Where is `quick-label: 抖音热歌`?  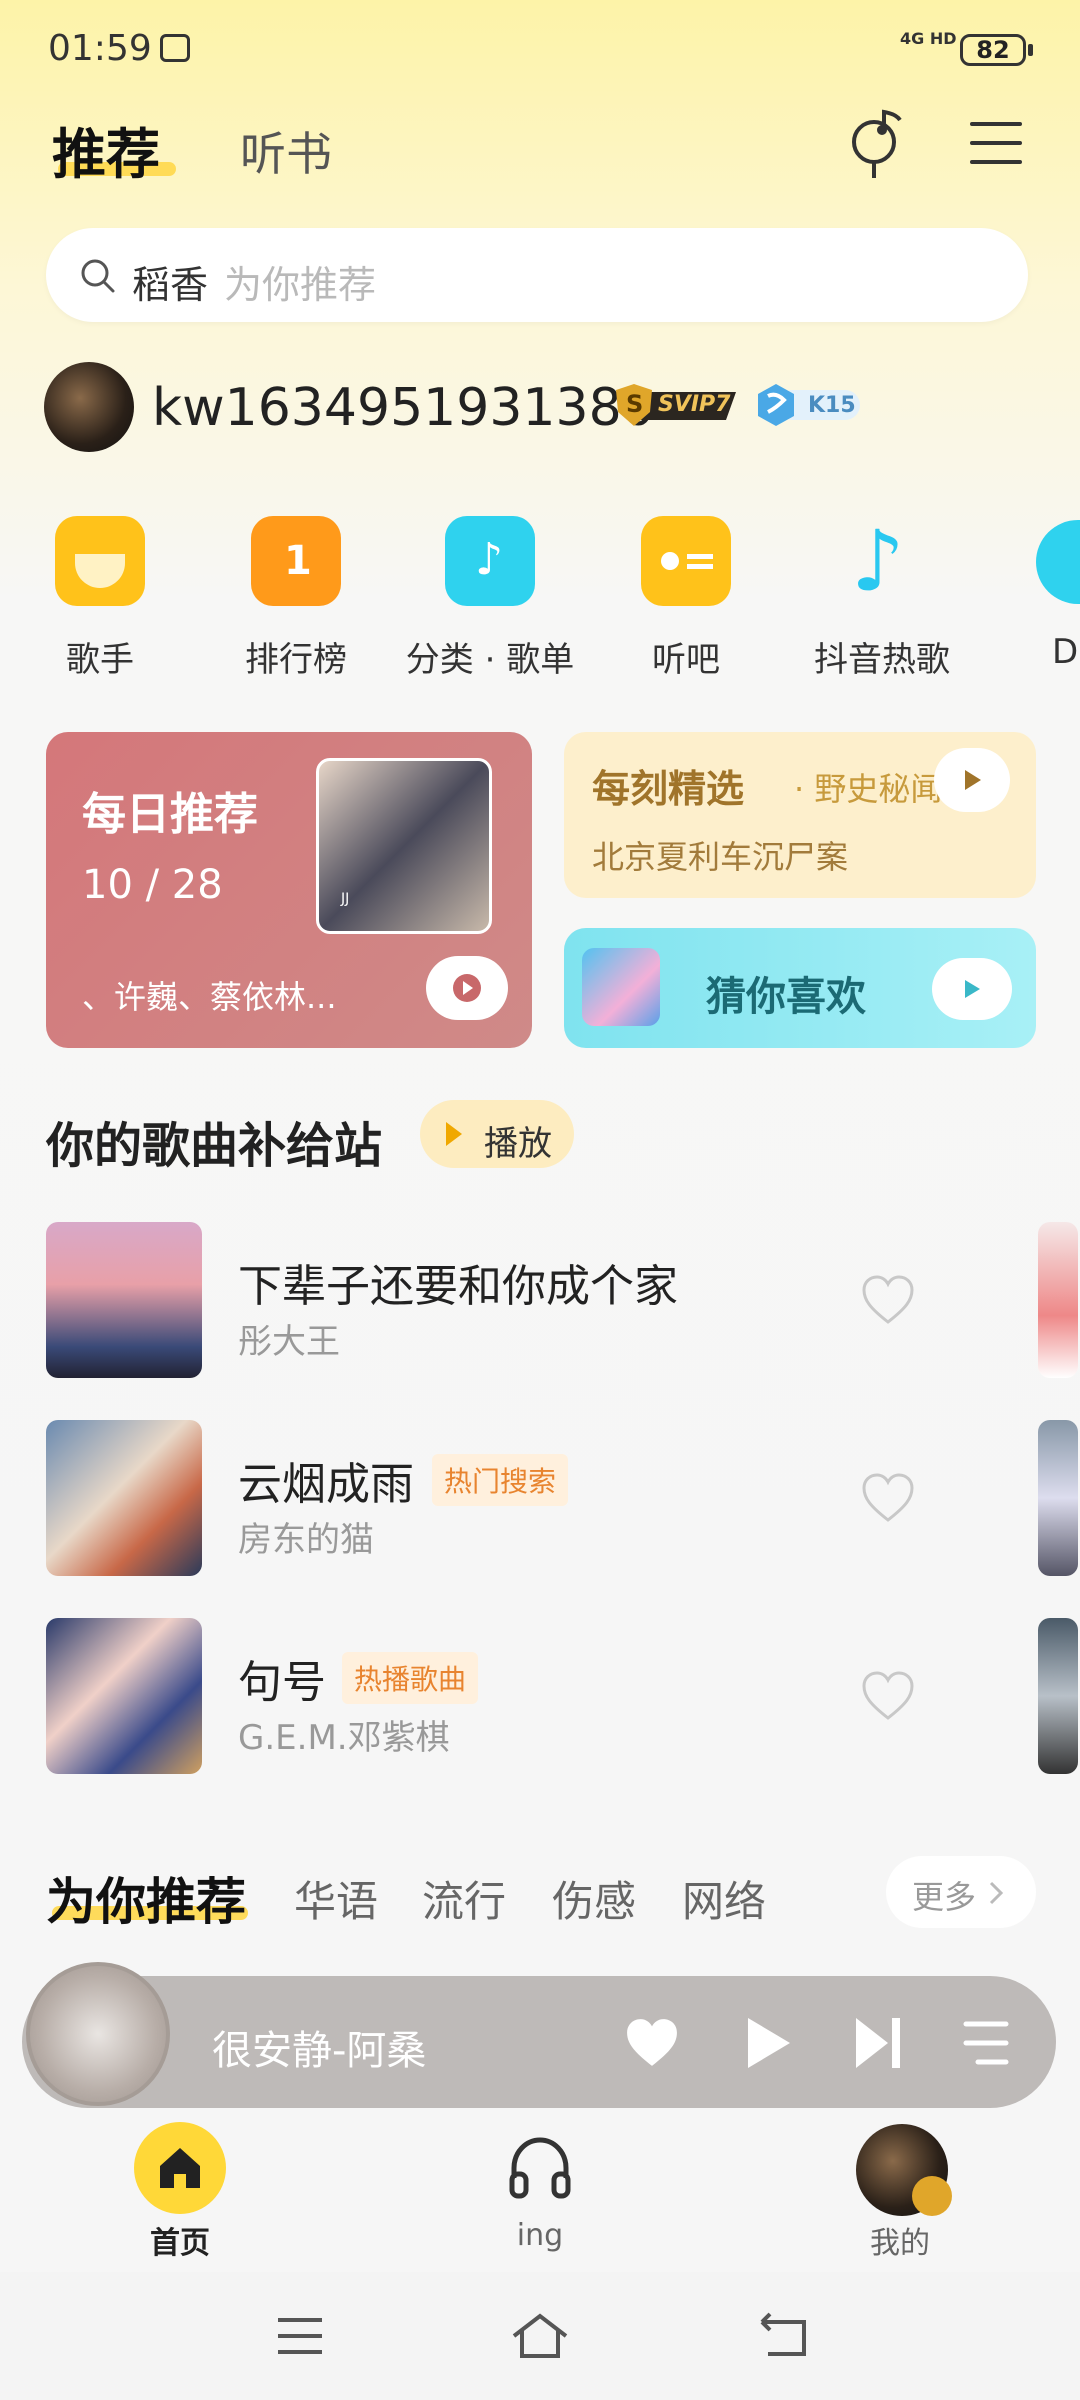
quick-label: 抖音热歌 is located at coordinates (882, 660).